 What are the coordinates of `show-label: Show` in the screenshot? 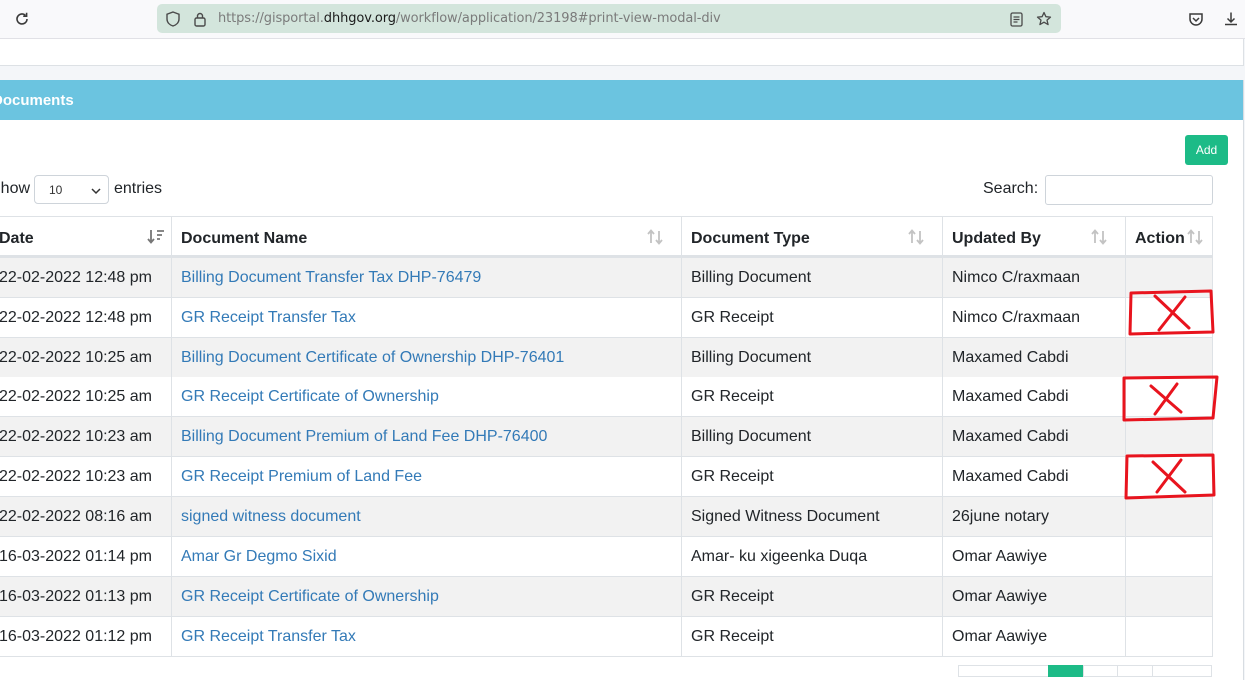 It's located at (15, 188).